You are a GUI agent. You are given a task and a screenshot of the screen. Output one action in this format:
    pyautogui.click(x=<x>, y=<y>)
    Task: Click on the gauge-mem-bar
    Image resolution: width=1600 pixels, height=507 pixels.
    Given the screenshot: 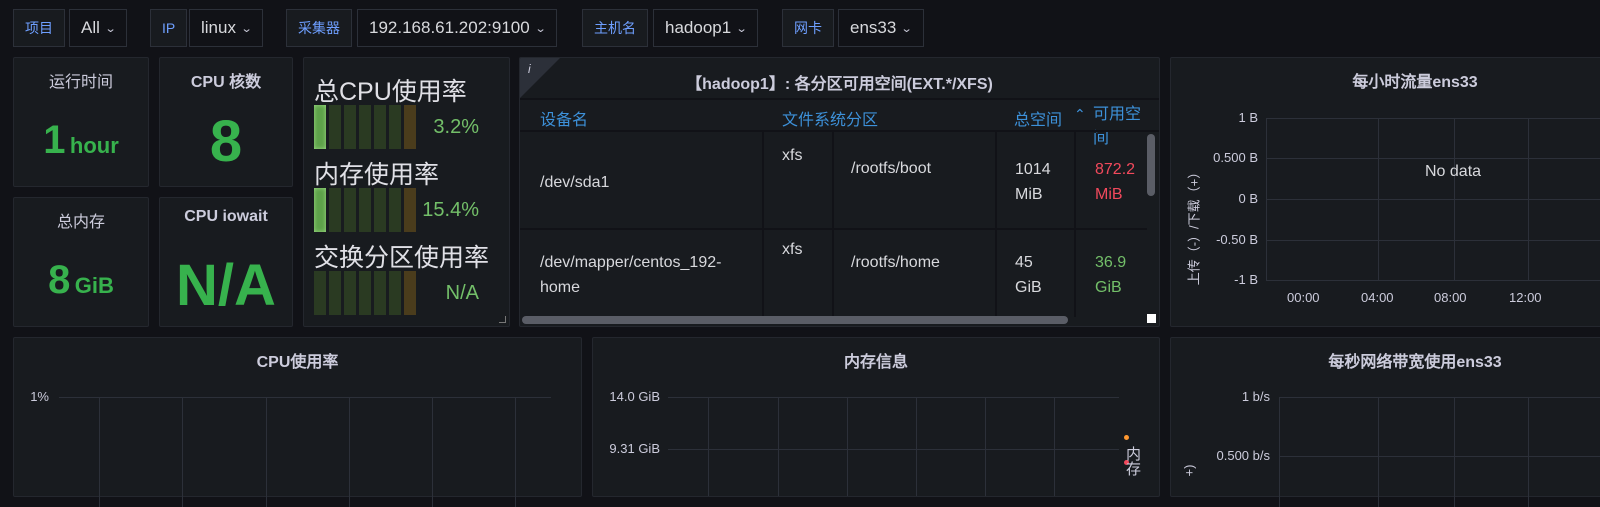 What is the action you would take?
    pyautogui.click(x=365, y=210)
    